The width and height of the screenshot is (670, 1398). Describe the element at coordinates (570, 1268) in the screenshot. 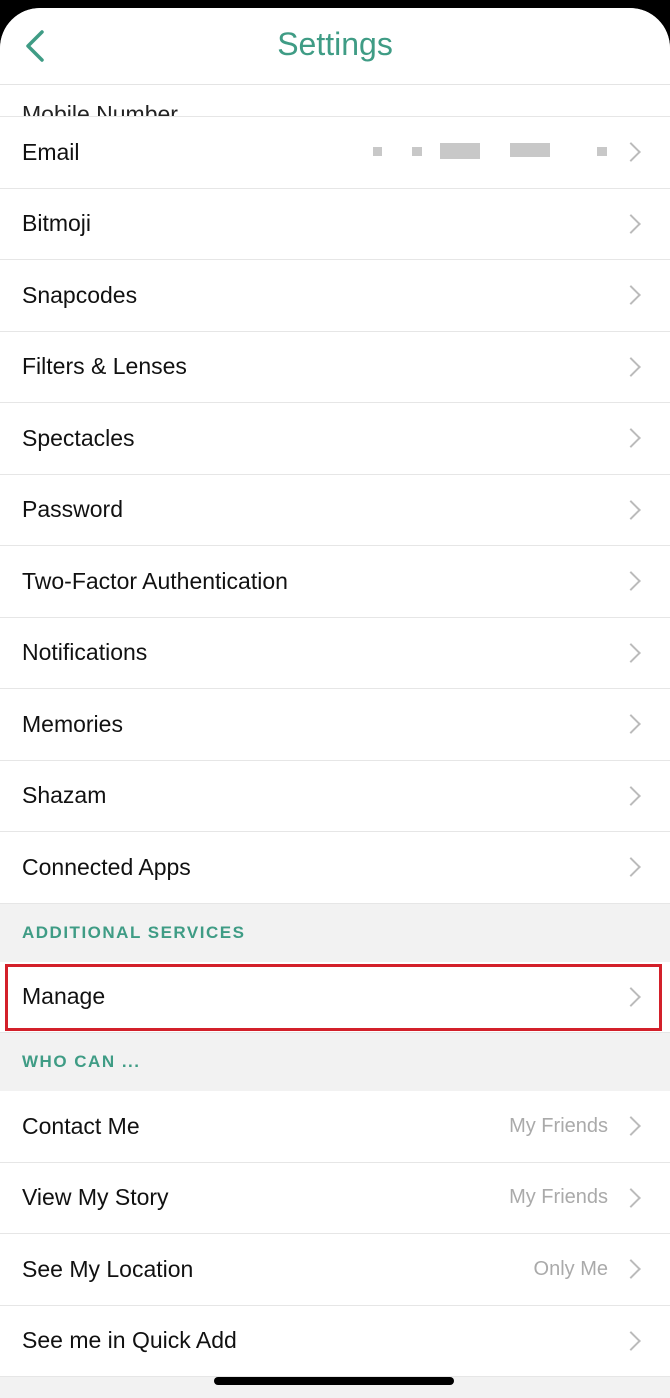

I see `row-value: Only Me` at that location.